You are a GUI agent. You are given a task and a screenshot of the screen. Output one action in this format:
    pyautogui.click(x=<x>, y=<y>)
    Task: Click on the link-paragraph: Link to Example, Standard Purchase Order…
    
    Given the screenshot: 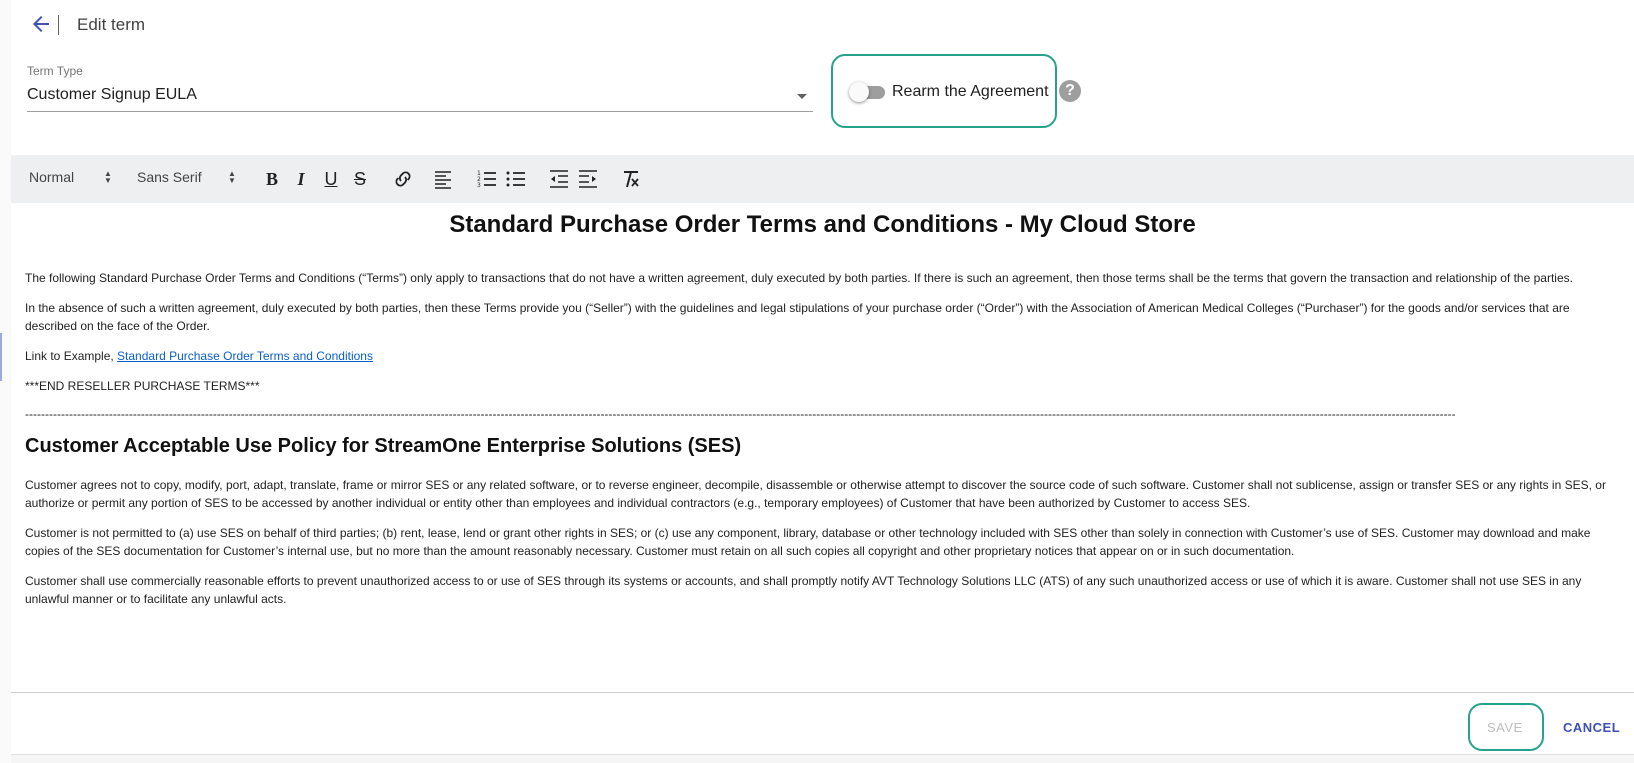 What is the action you would take?
    pyautogui.click(x=822, y=356)
    